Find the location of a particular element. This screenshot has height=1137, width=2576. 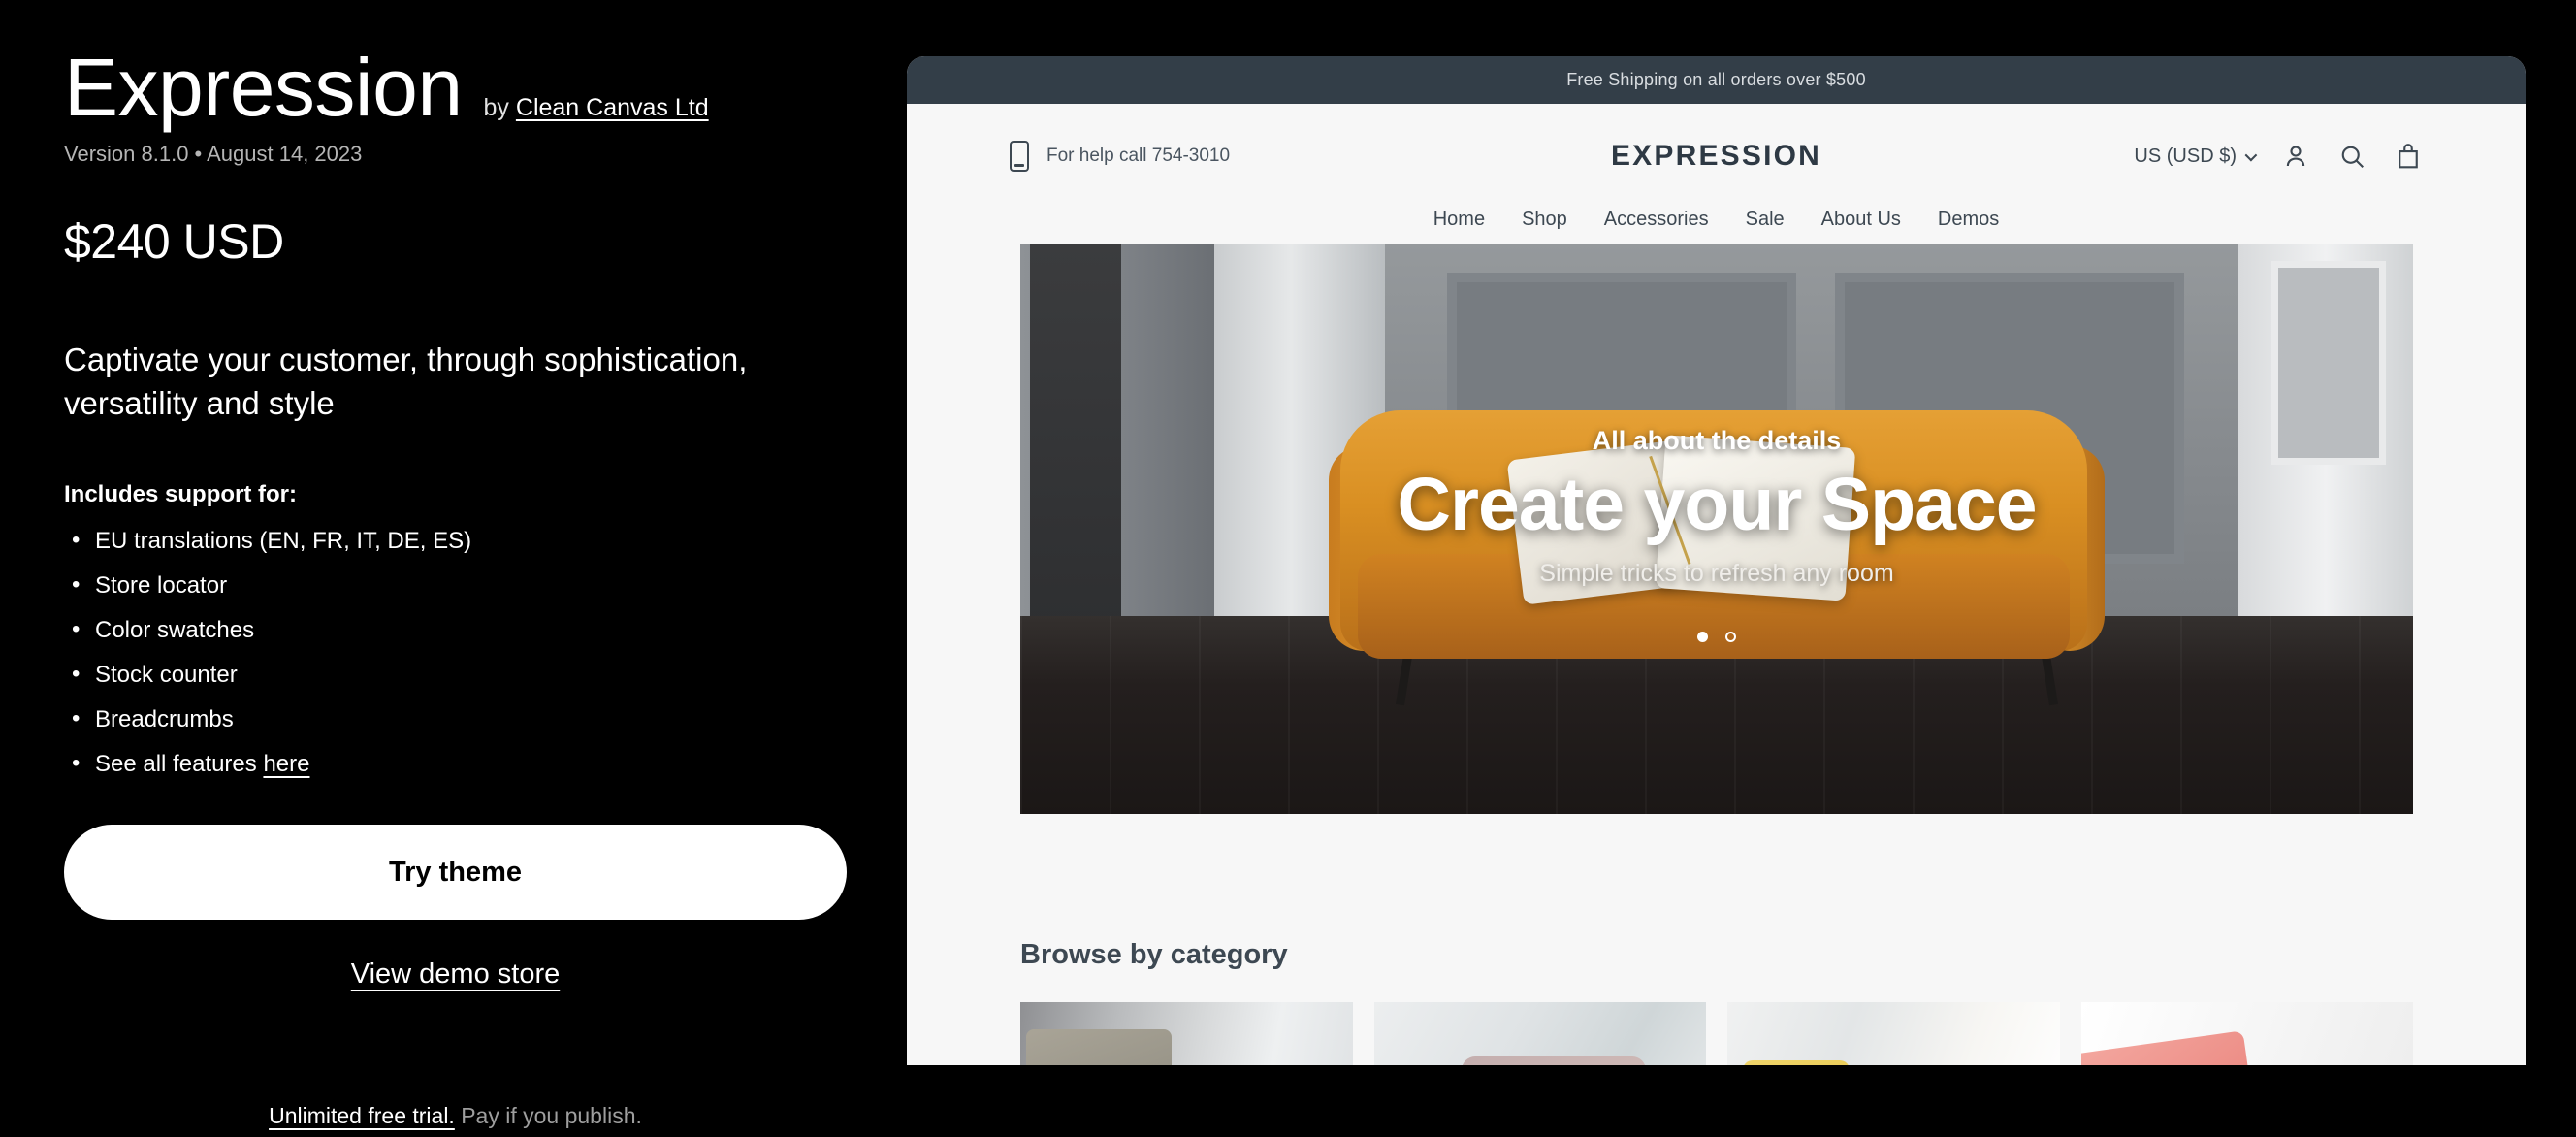

byline-prefix: by is located at coordinates (499, 108).